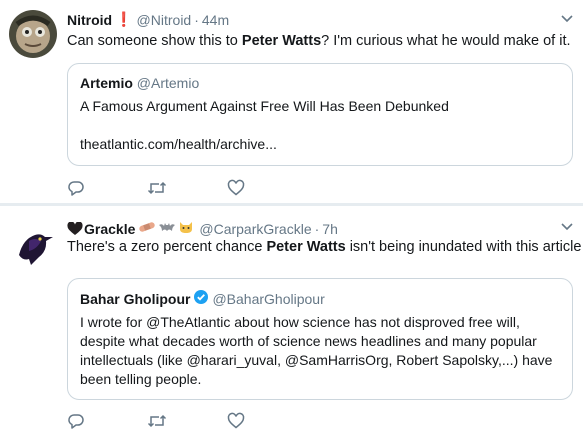  What do you see at coordinates (268, 299) in the screenshot?
I see `quoted-user-handle: @BaharGholipour` at bounding box center [268, 299].